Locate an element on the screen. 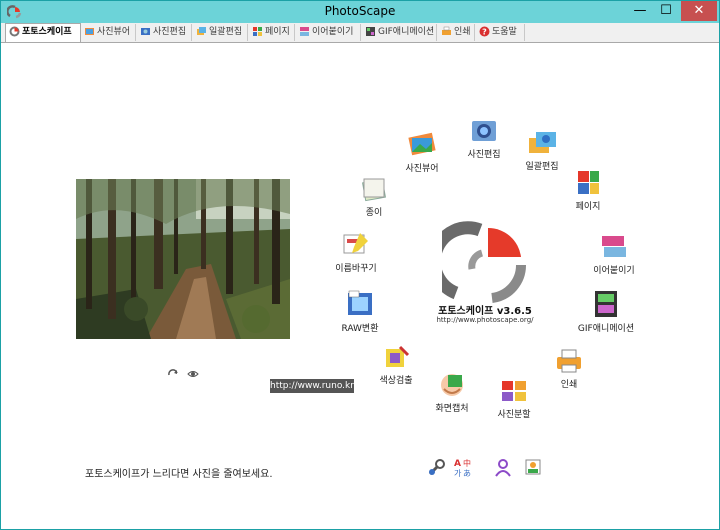 This screenshot has width=720, height=530. title-bar: PhotoScape — ☐ ✕ is located at coordinates (360, 12).